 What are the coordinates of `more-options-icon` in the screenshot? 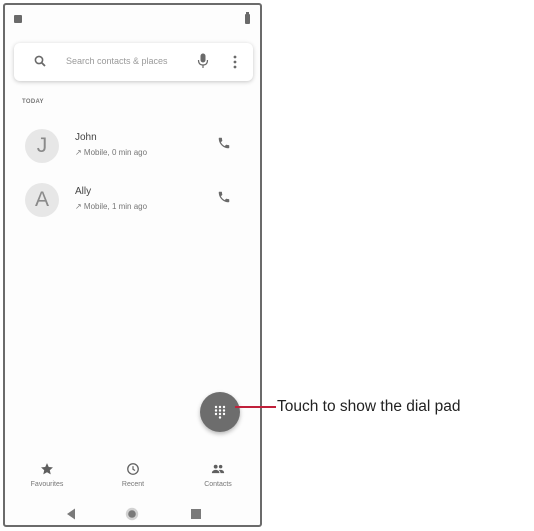 It's located at (235, 62).